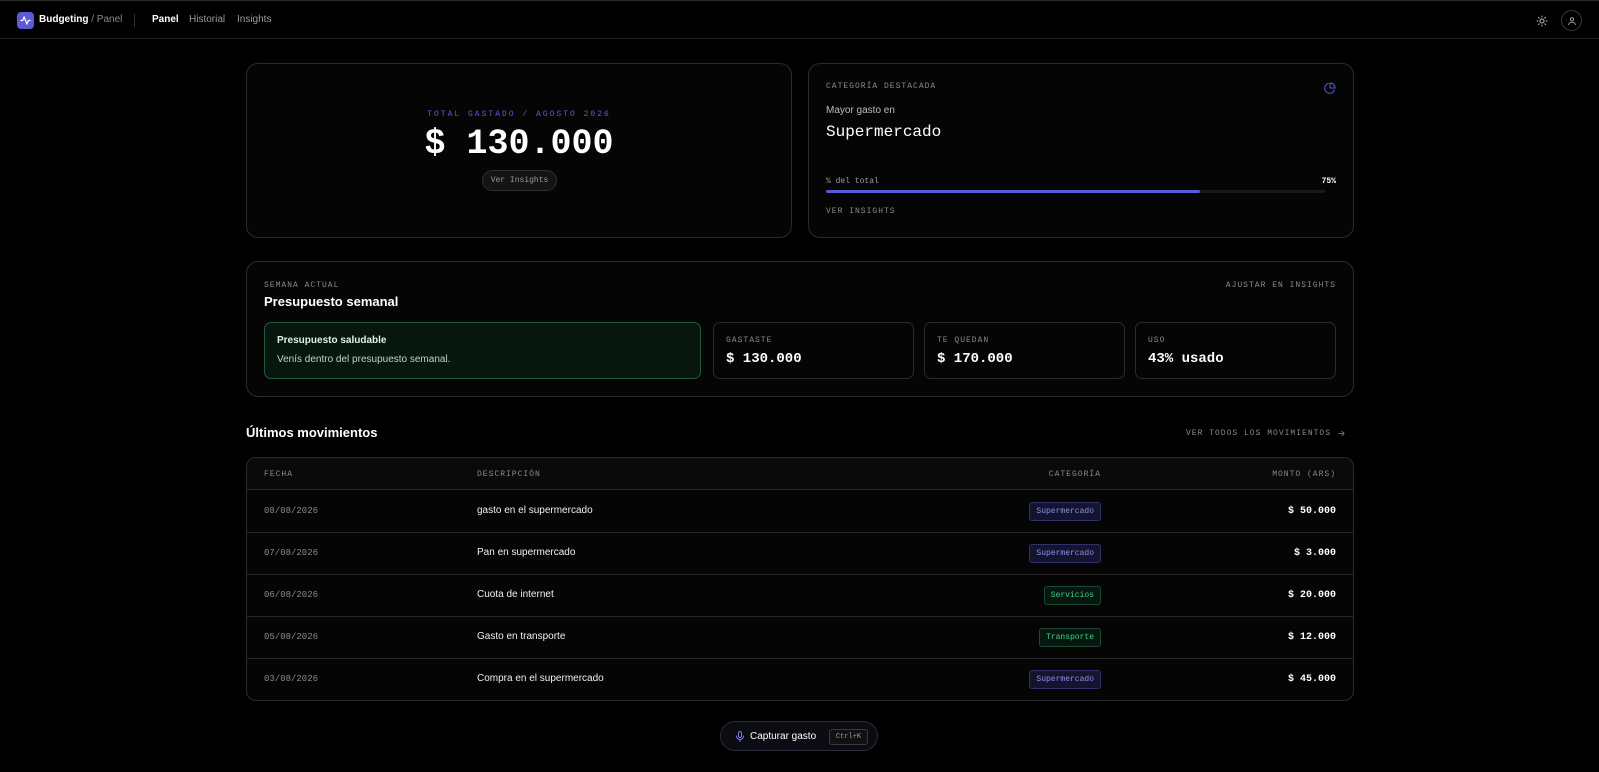 Image resolution: width=1599 pixels, height=772 pixels. I want to click on featured-category-label: CATEGORÍA DESTACADA, so click(881, 86).